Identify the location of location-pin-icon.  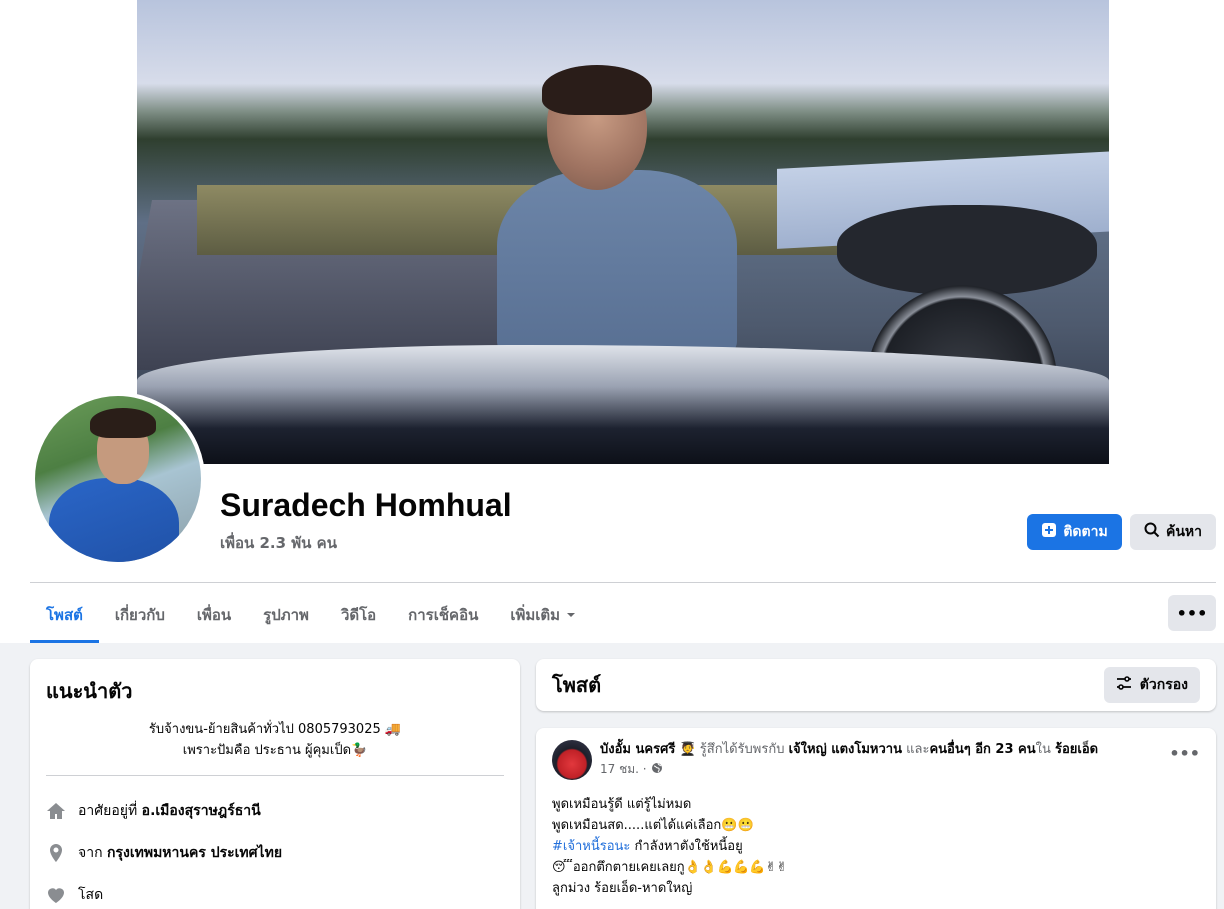
(56, 853).